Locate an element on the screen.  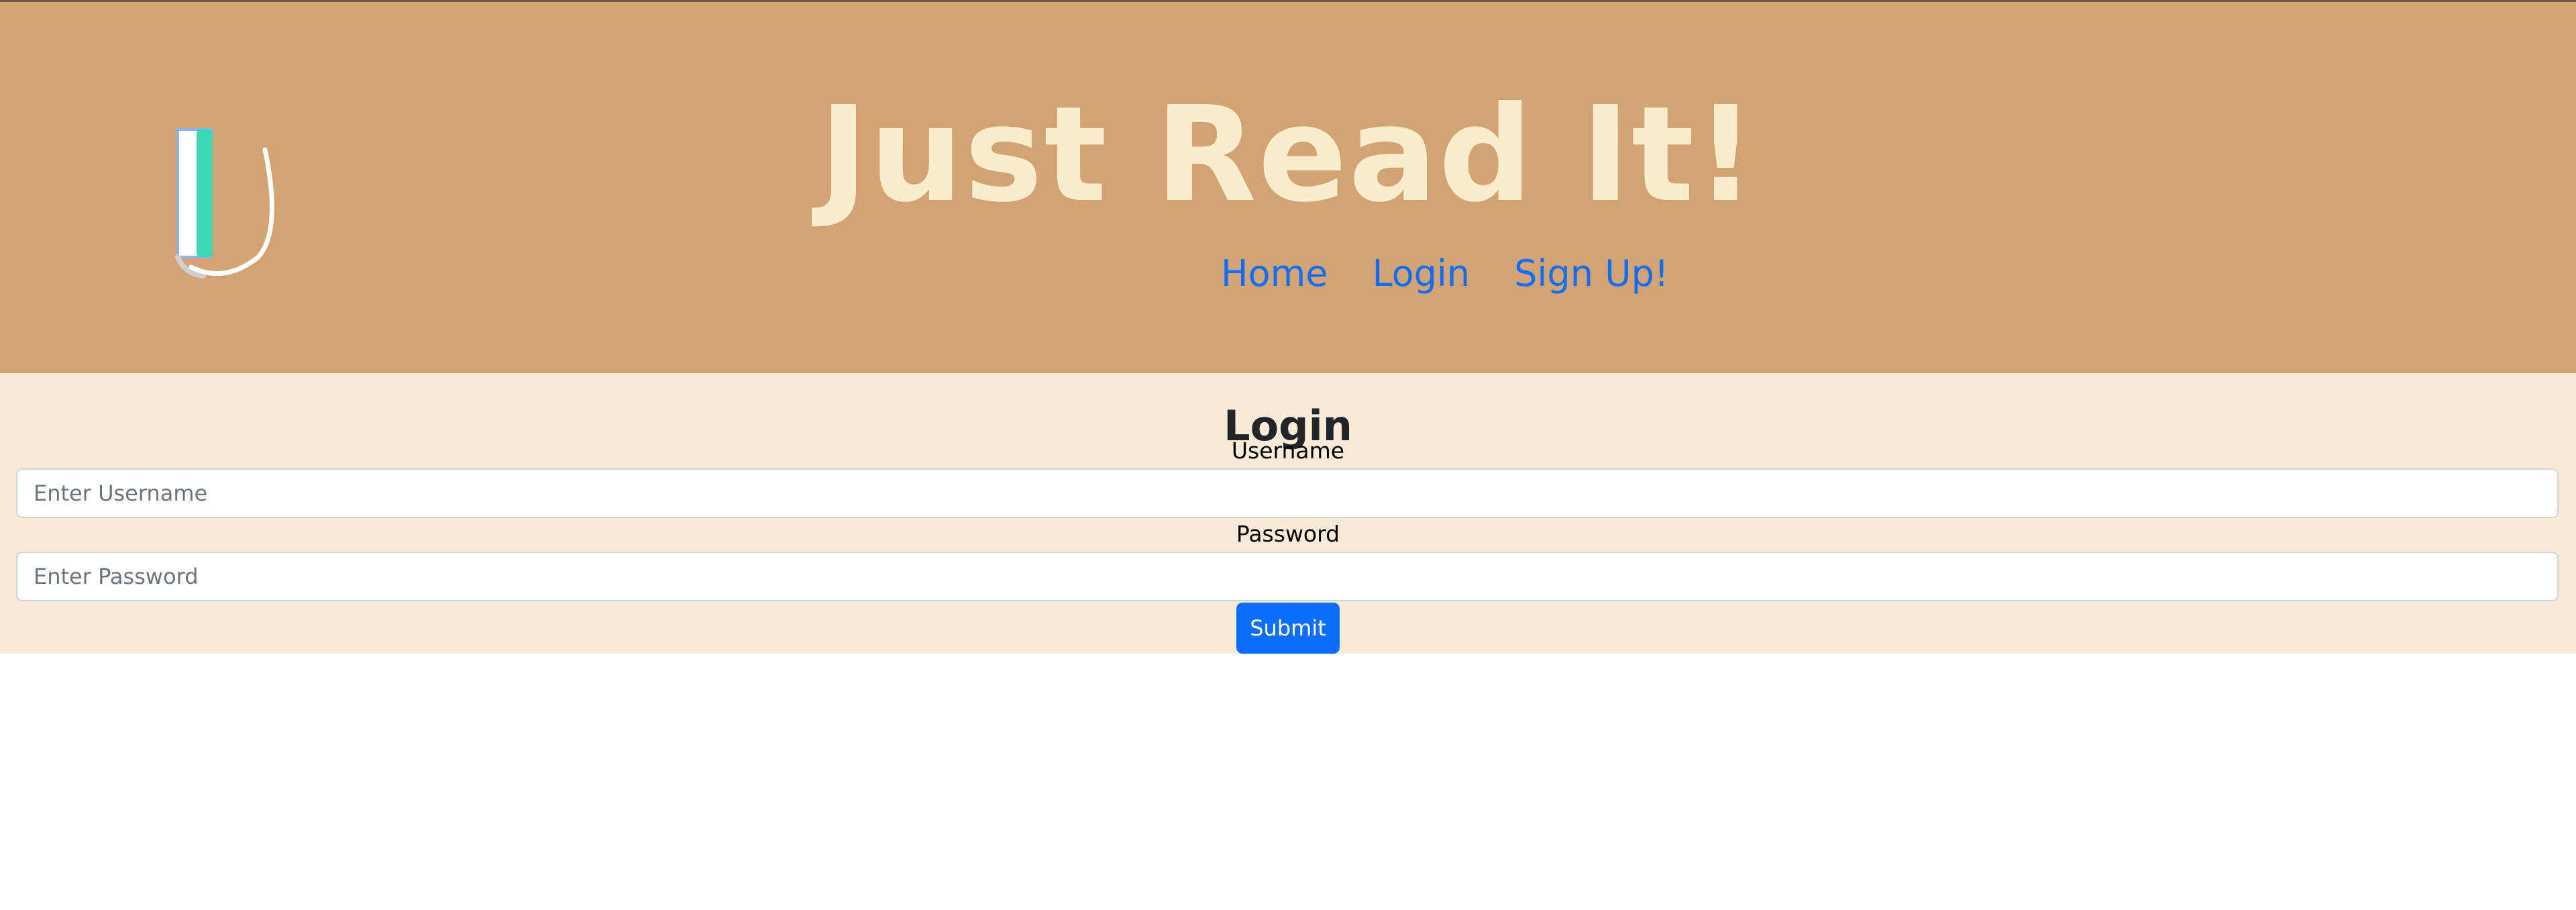
nav-link-login: Login is located at coordinates (1421, 274).